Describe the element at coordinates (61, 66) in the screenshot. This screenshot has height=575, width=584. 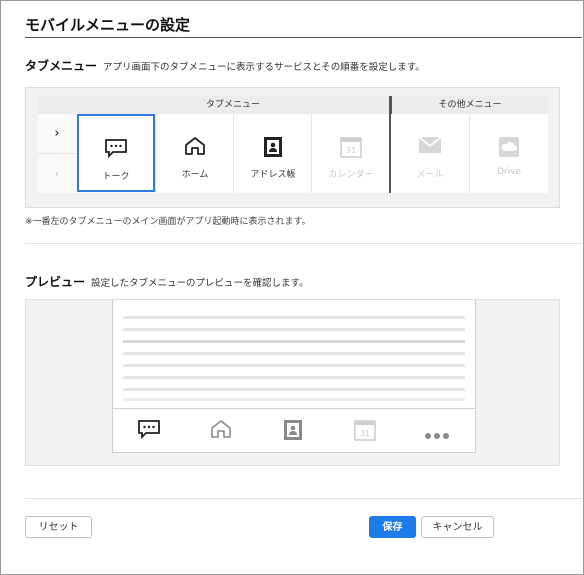
I see `tab-section-label: タブメニュー` at that location.